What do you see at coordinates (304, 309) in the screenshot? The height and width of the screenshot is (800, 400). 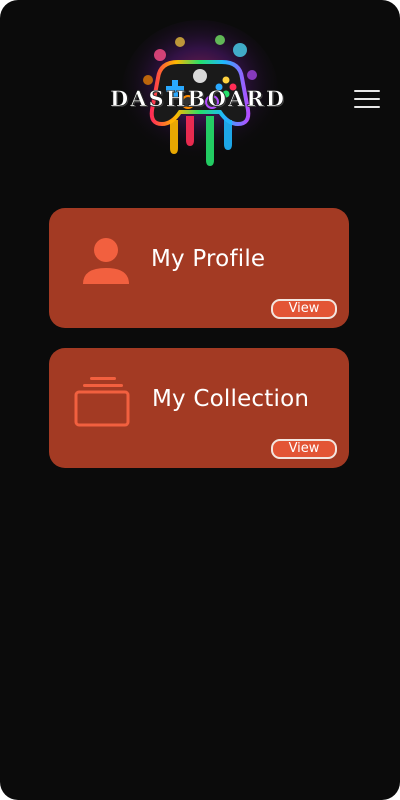 I see `view-profile-button: View` at bounding box center [304, 309].